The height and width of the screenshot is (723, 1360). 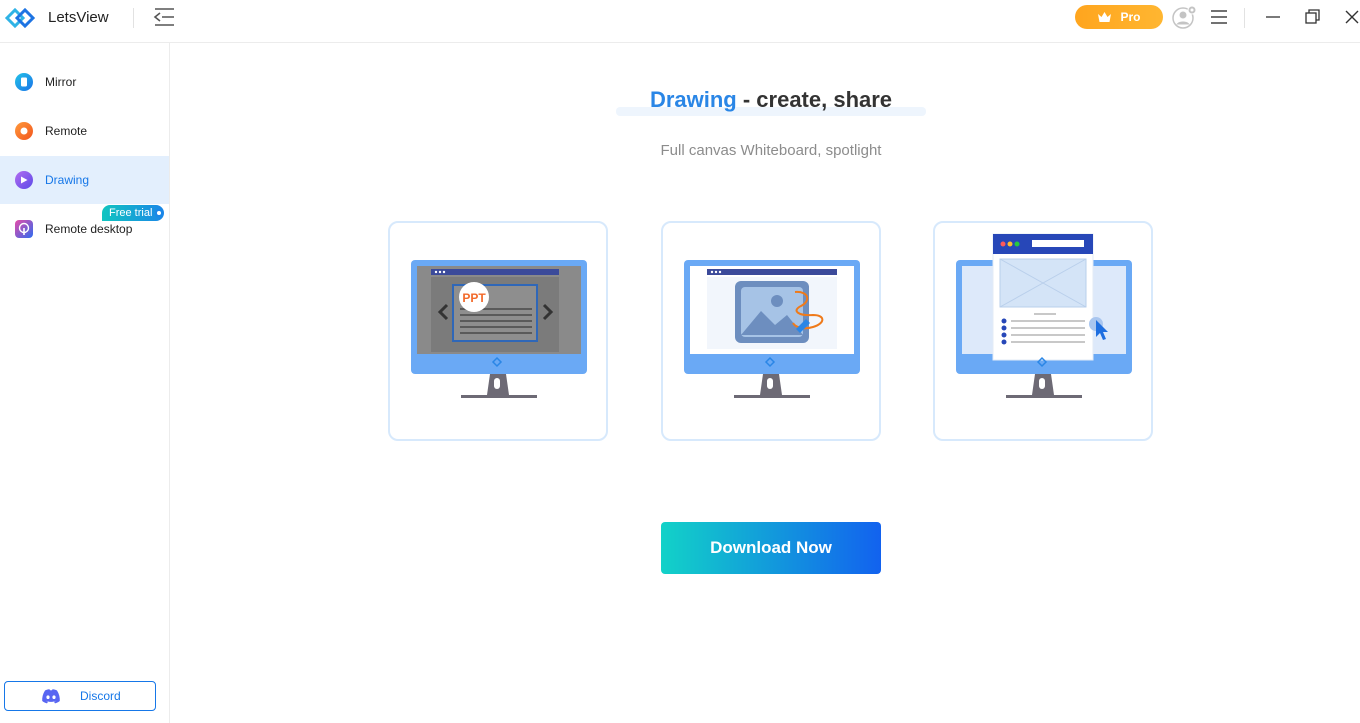 I want to click on remote-desktop-icon, so click(x=24, y=229).